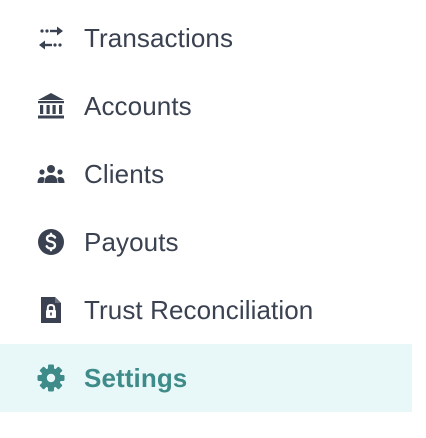  Describe the element at coordinates (199, 310) in the screenshot. I see `sidebar-item-label: Trust Reconciliation` at that location.